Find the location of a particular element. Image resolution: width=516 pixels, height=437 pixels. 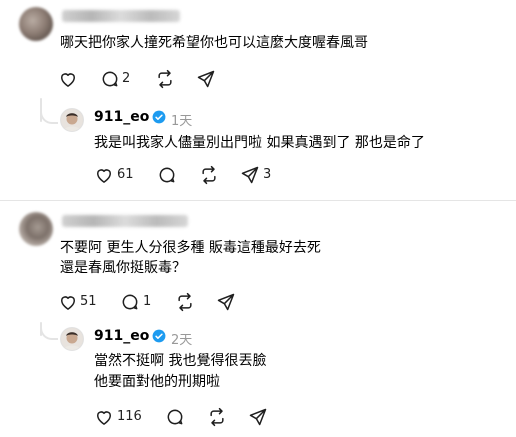

reply-count: 2 is located at coordinates (126, 78).